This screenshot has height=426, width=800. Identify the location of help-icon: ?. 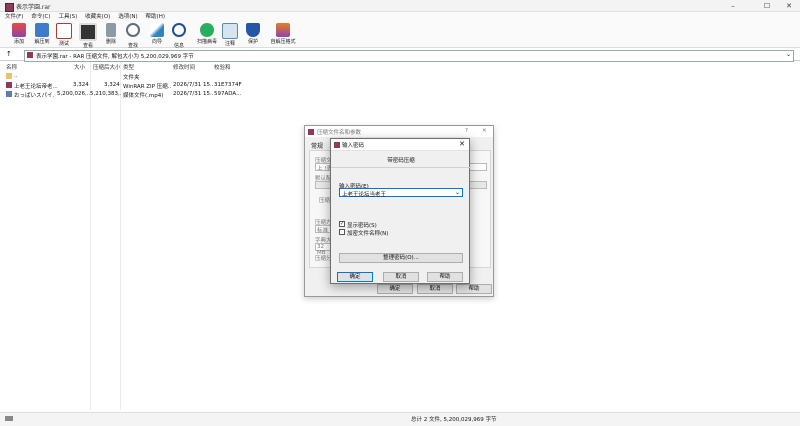
(466, 131).